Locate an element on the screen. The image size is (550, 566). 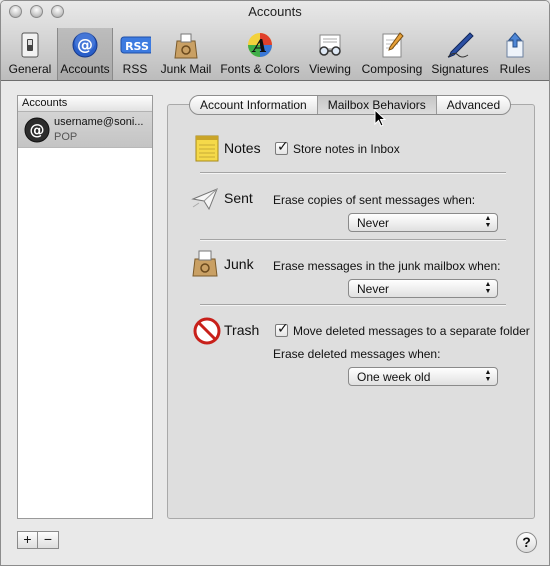
sent-erase-popup: Never ▲ ▼ is located at coordinates (423, 222).